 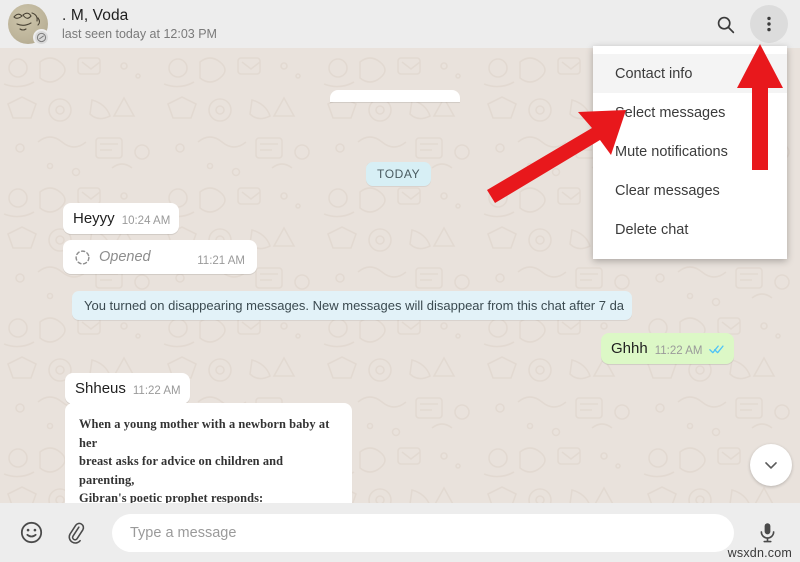 I want to click on chevron-down-icon, so click(x=771, y=465).